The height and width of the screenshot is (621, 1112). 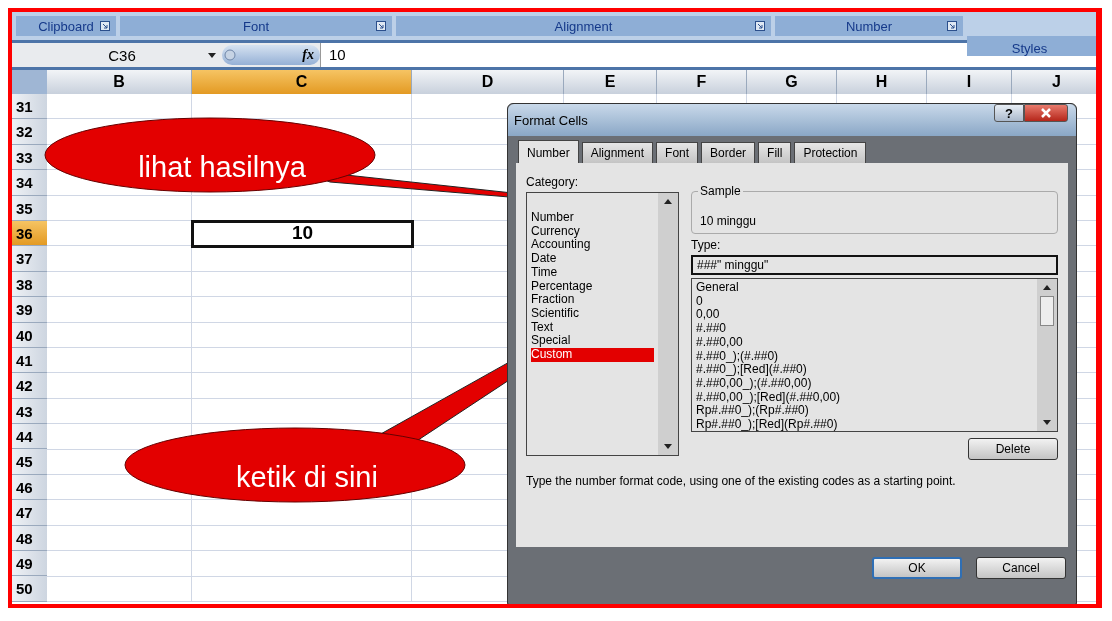 What do you see at coordinates (592, 286) in the screenshot?
I see `category-item: Percentage` at bounding box center [592, 286].